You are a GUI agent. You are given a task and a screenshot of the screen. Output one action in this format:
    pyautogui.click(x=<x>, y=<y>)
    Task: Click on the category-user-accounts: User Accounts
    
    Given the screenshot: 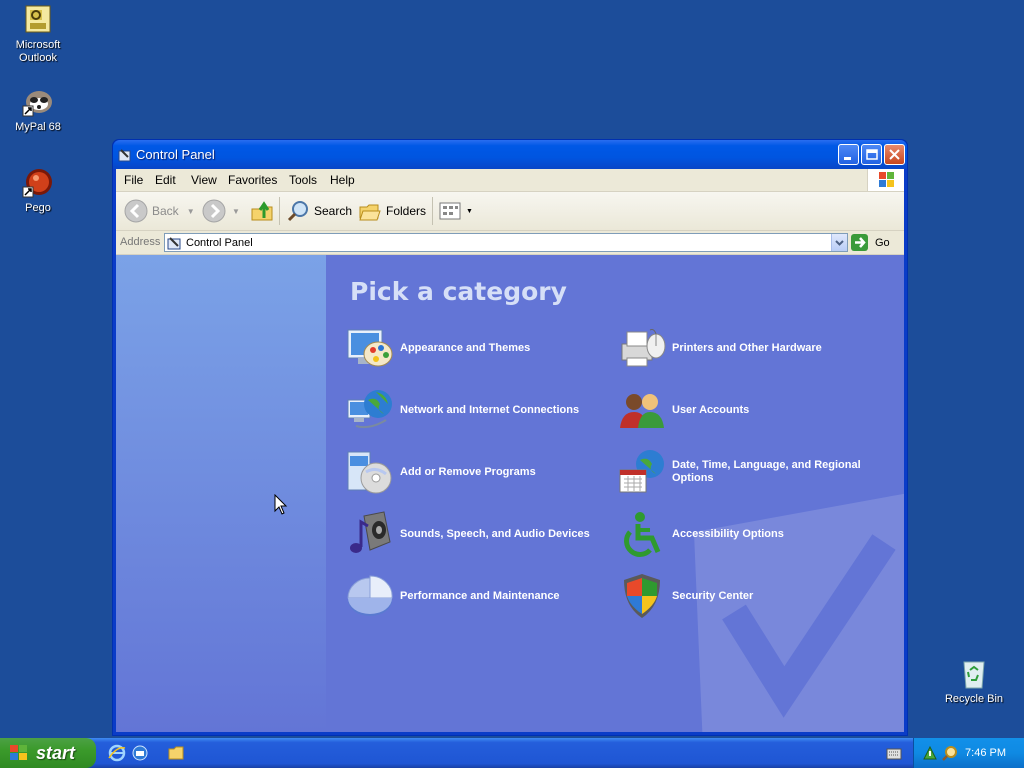 What is the action you would take?
    pyautogui.click(x=748, y=410)
    